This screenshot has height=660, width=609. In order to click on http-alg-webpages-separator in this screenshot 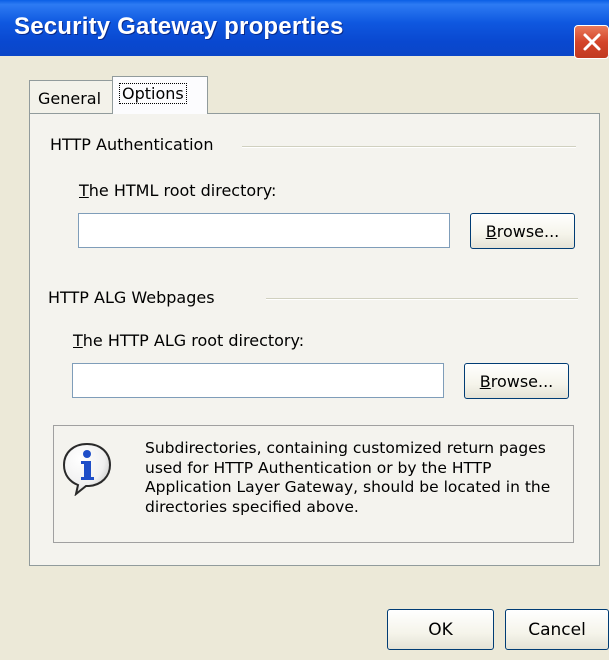, I will do `click(422, 299)`.